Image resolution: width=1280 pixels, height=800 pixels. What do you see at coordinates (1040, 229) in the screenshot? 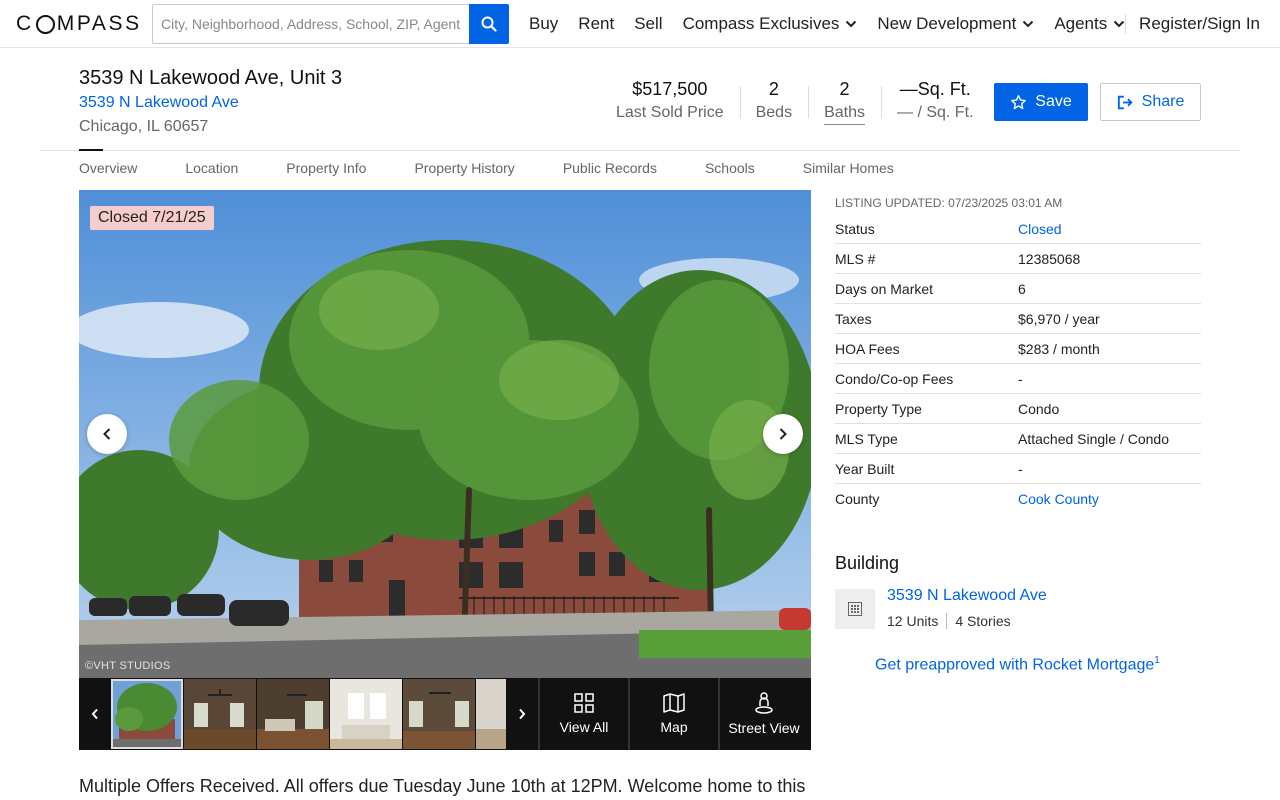
I see `fact-value-status-link: Closed` at bounding box center [1040, 229].